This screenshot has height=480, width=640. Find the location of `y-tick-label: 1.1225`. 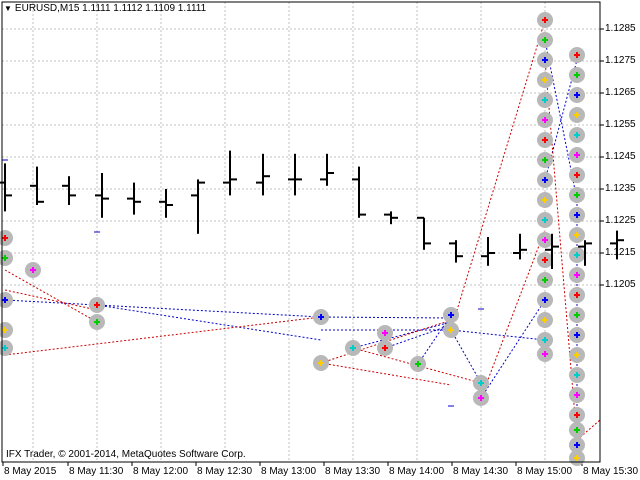

y-tick-label: 1.1225 is located at coordinates (620, 220).